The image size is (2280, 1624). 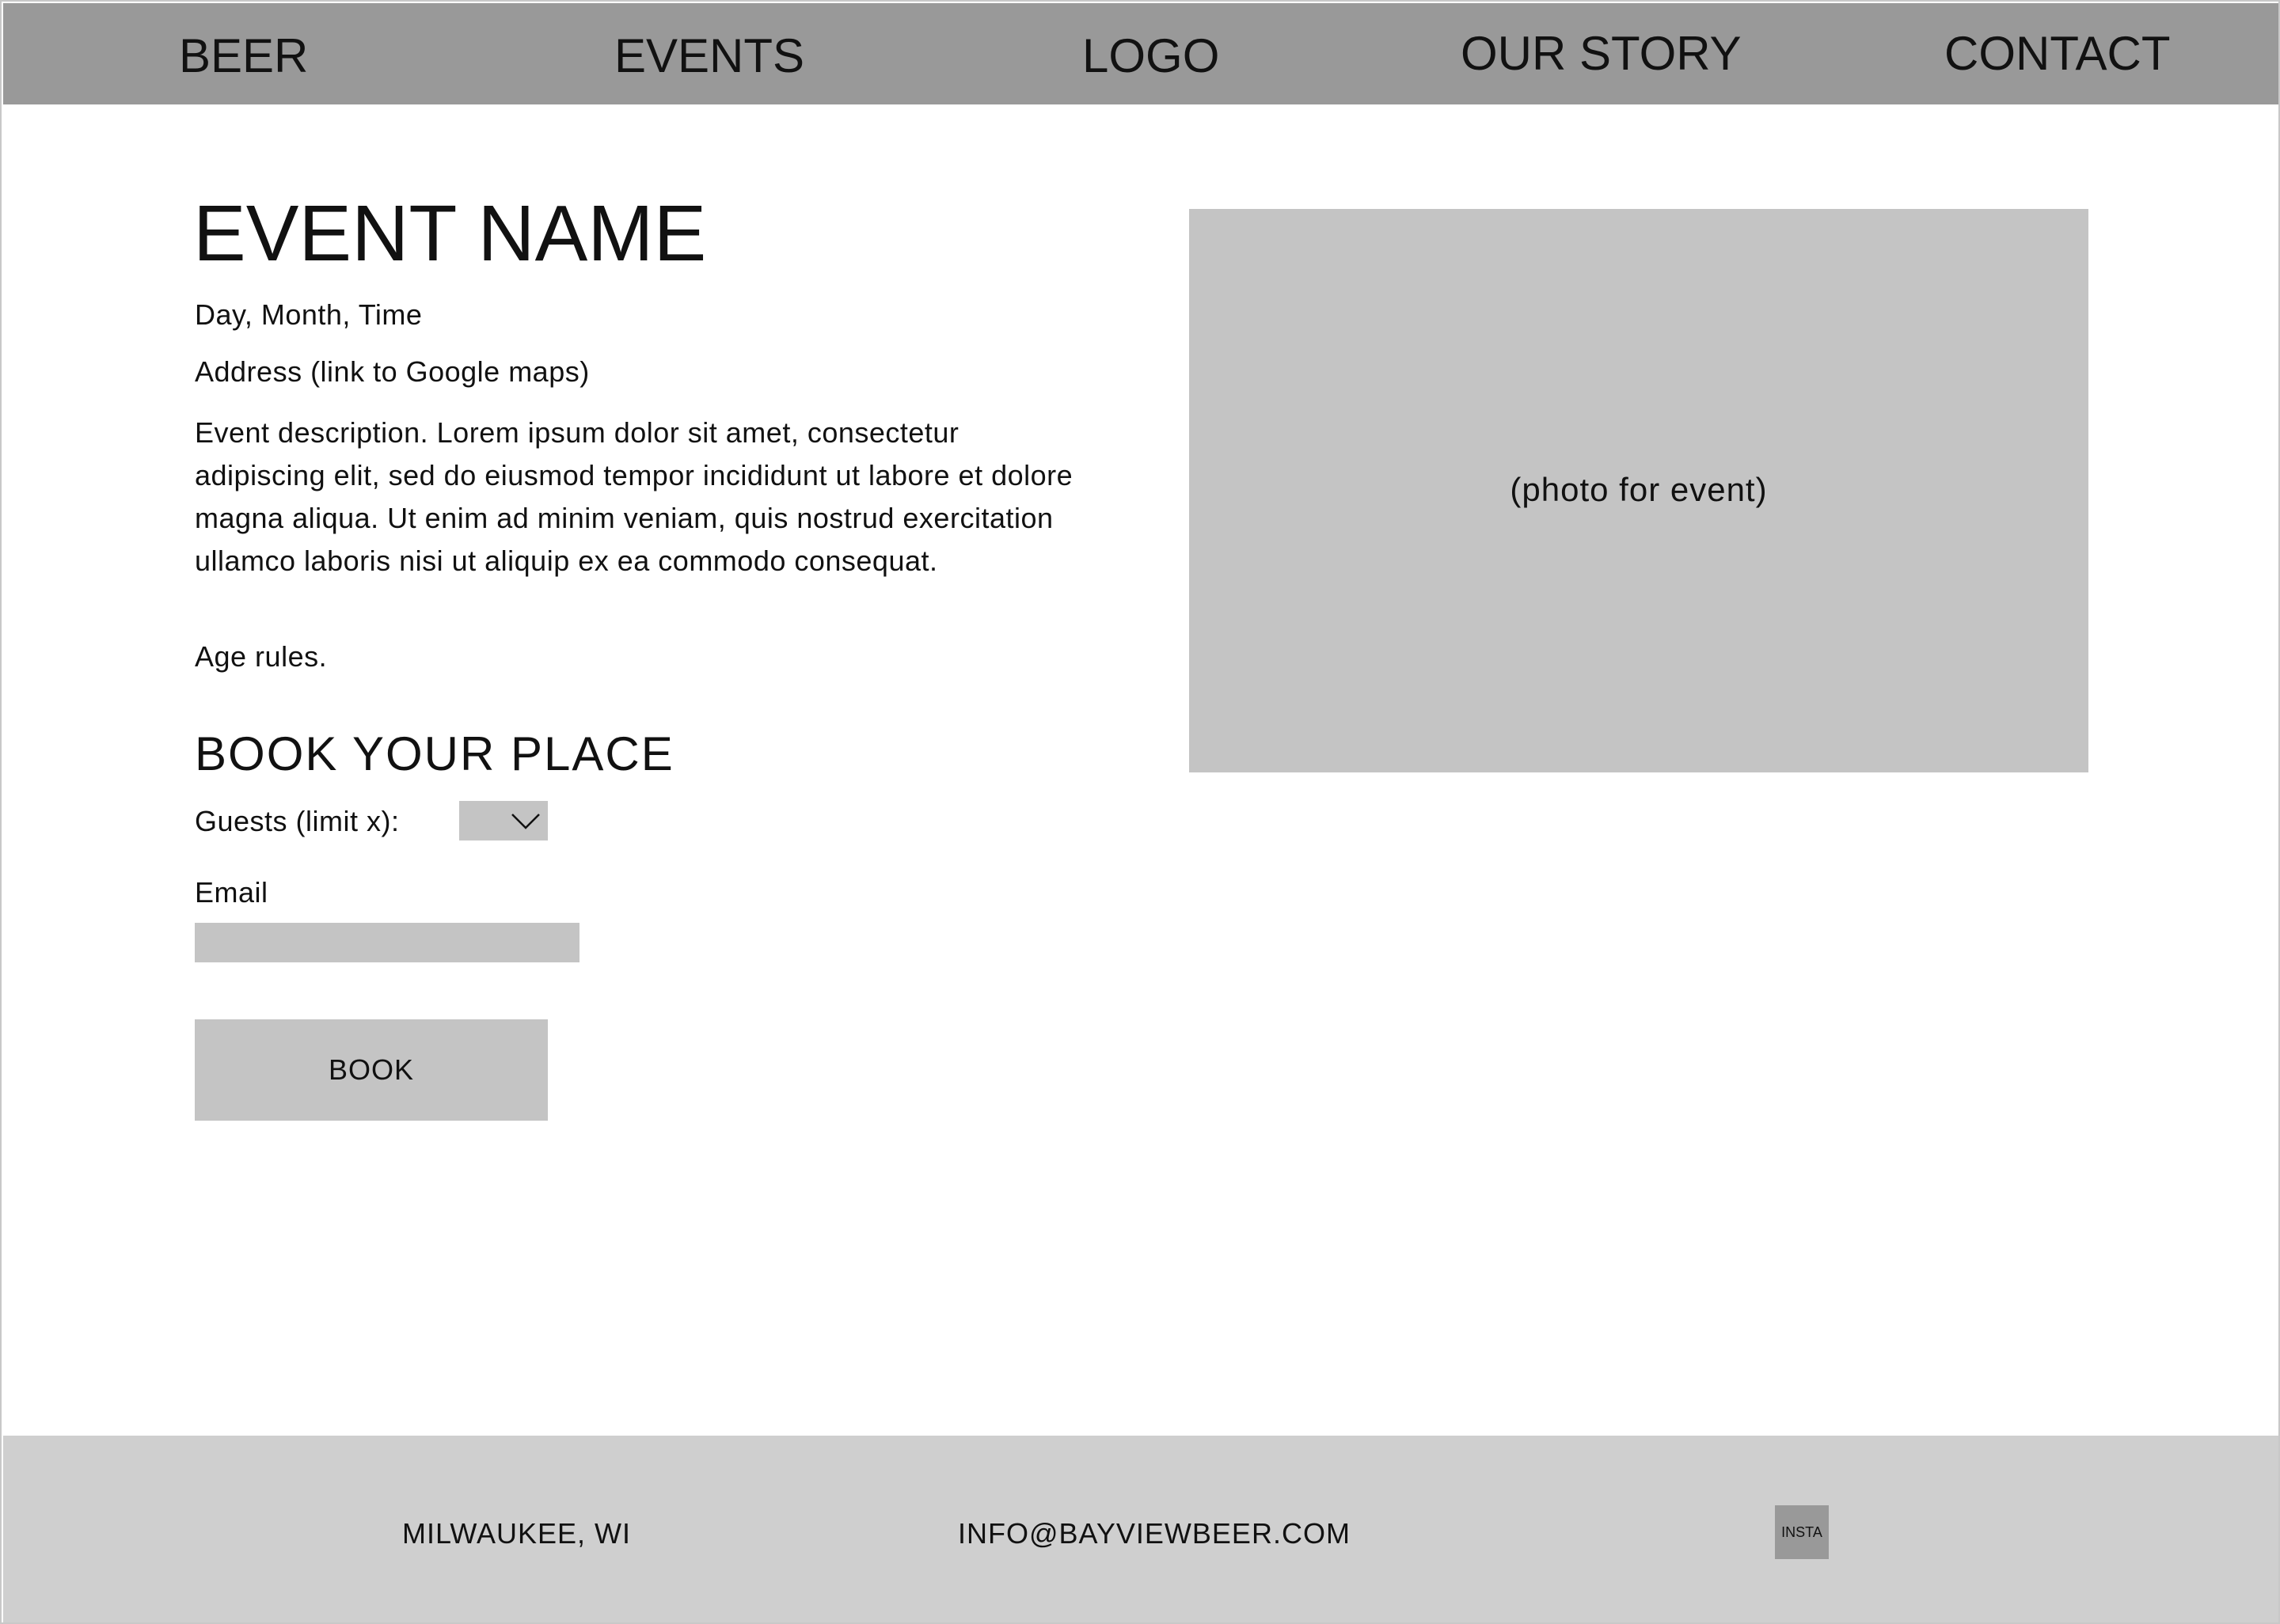 What do you see at coordinates (371, 1070) in the screenshot?
I see `book-button: BOOK` at bounding box center [371, 1070].